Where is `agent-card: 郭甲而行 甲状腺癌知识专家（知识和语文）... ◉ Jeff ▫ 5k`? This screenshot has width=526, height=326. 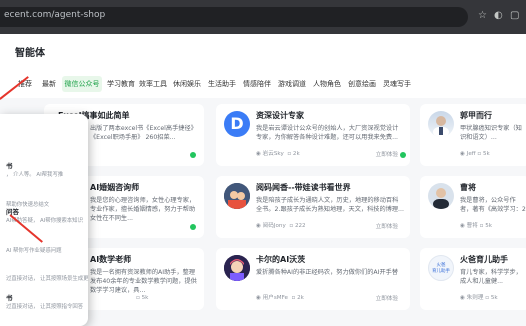
agent-card: 郭甲而行 甲状腺癌知识专家（知识和语文）... ◉ Jeff ▫ 5k is located at coordinates (473, 135).